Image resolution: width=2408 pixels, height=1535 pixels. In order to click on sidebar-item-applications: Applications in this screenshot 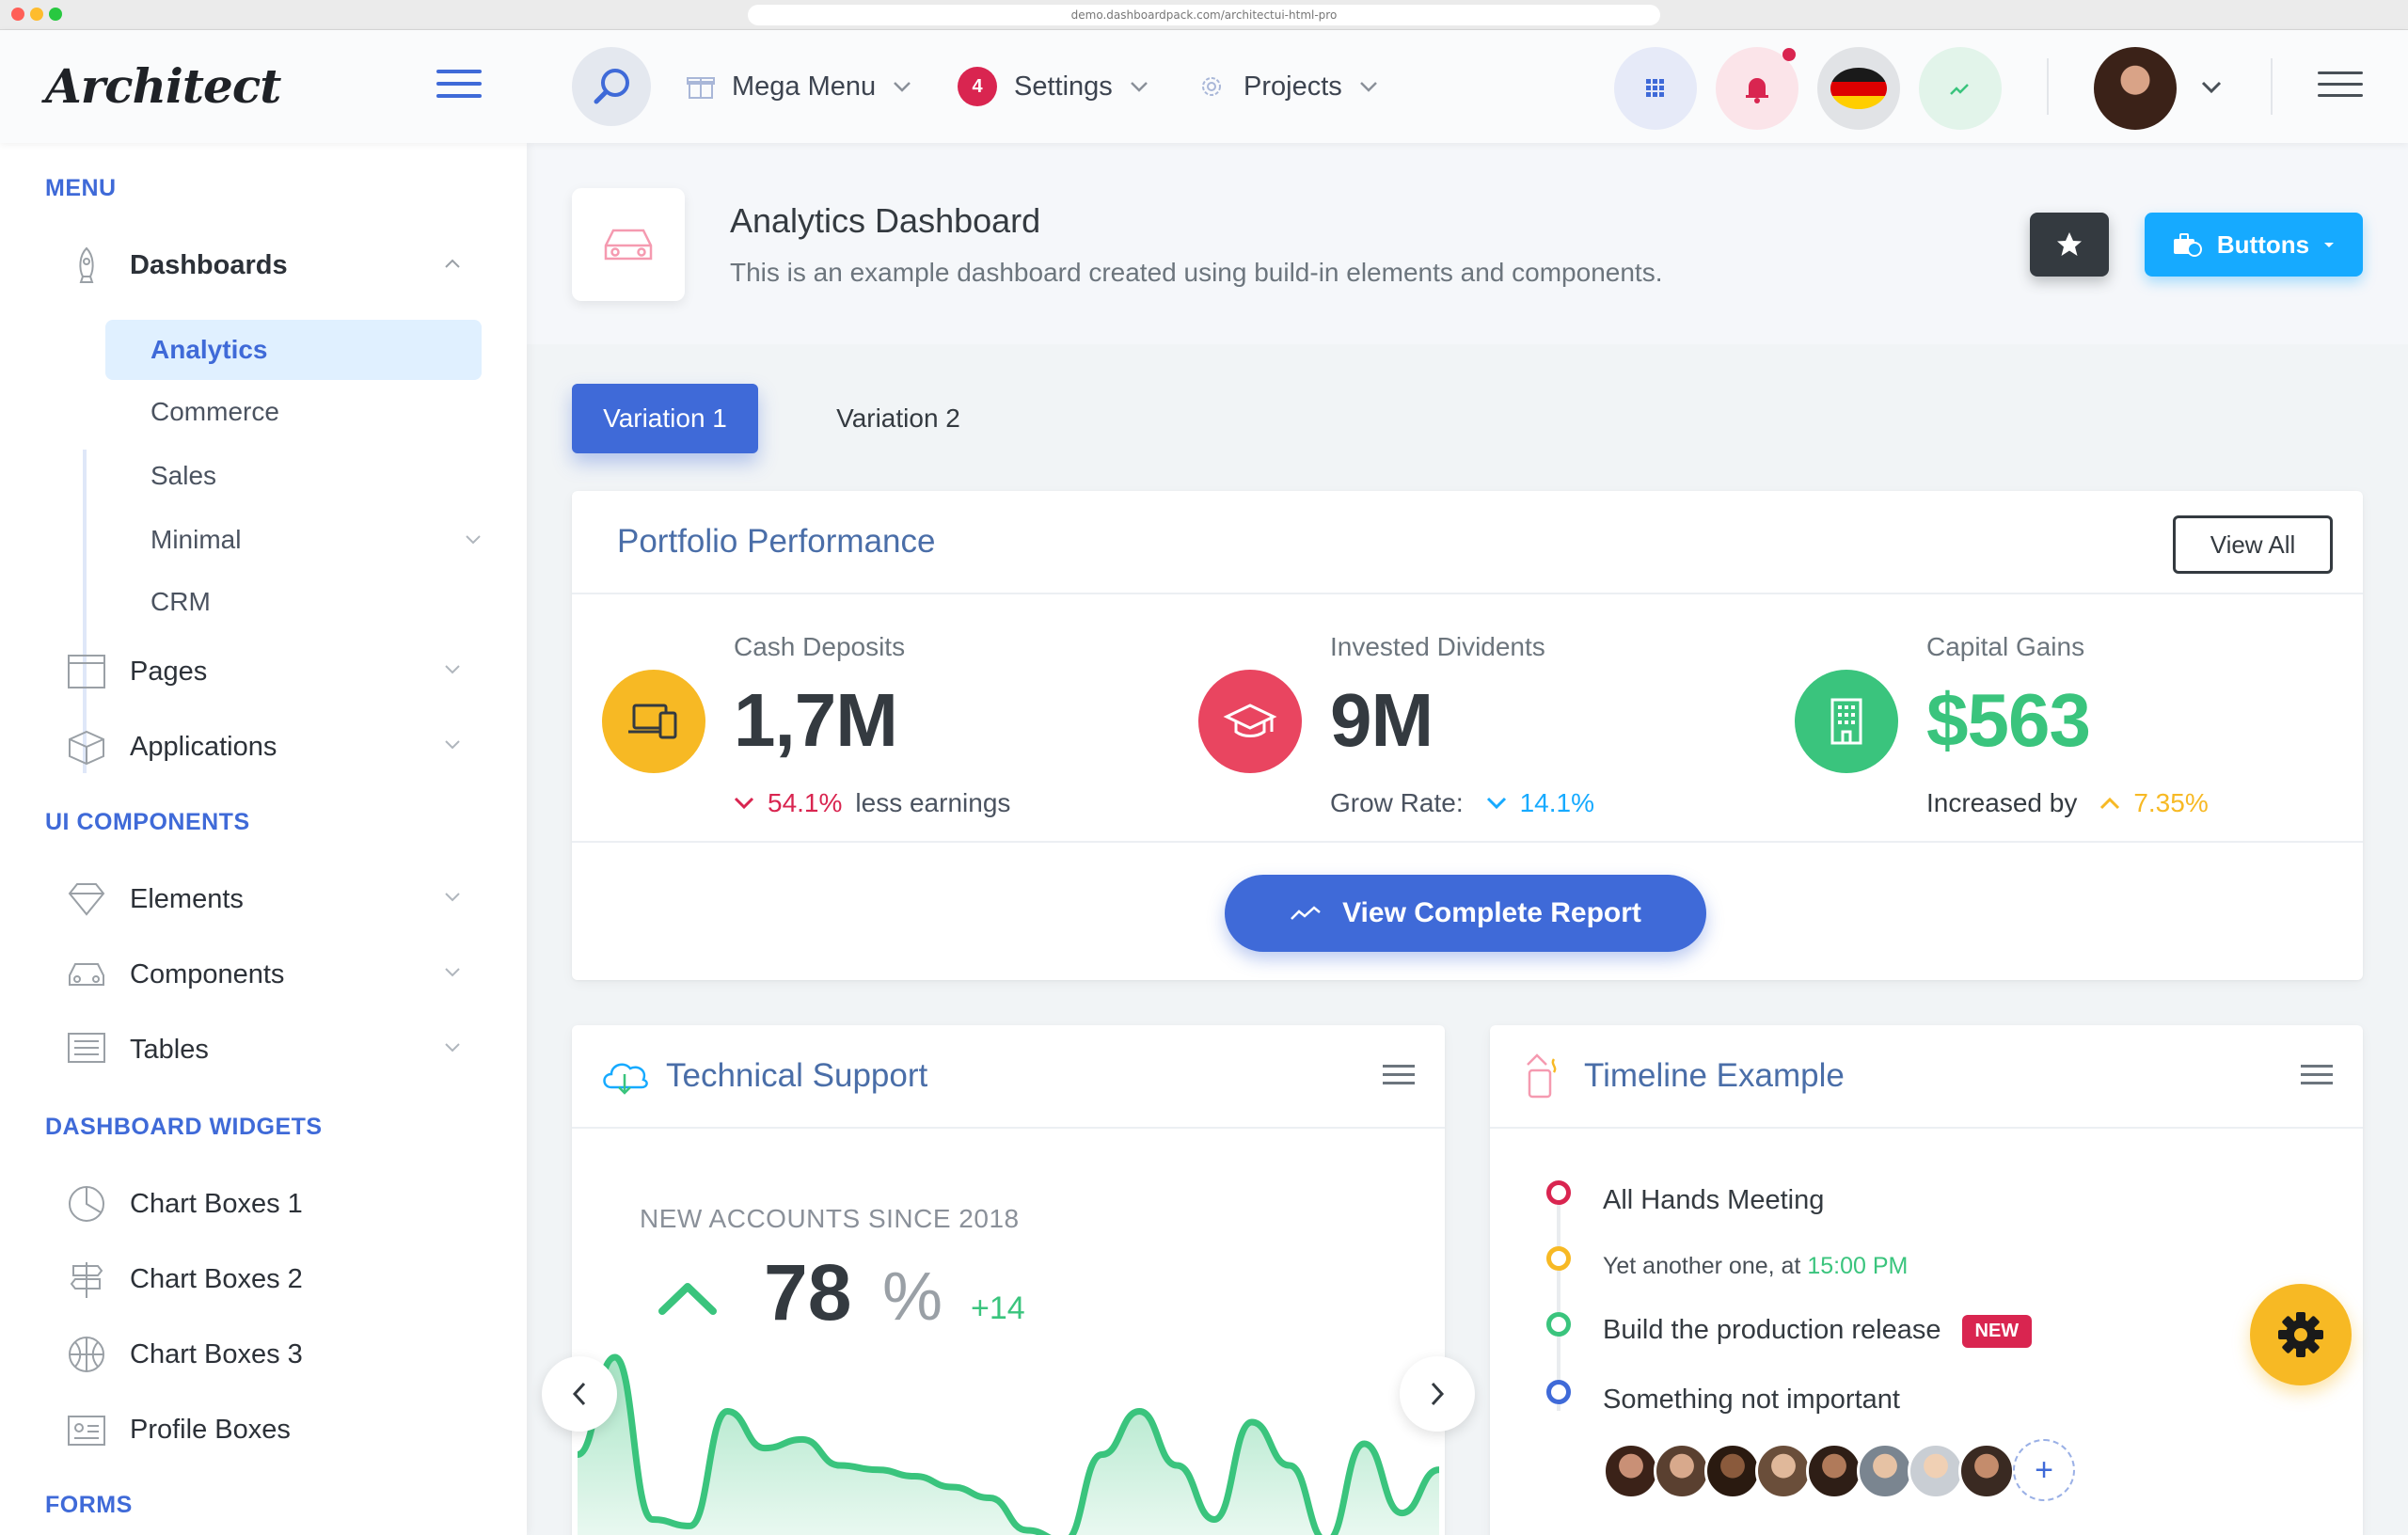, I will do `click(273, 747)`.